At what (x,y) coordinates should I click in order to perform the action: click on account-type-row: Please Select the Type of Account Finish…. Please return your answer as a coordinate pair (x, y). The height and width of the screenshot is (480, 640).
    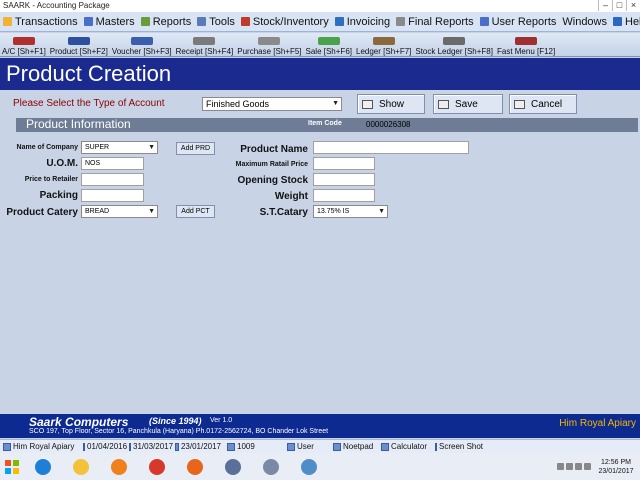
    Looking at the image, I should click on (320, 104).